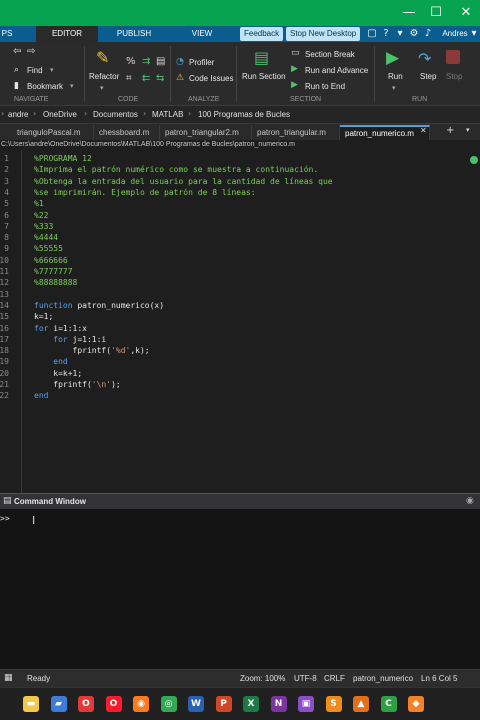 This screenshot has width=480, height=720. Describe the element at coordinates (323, 34) in the screenshot. I see `stop-desktop-button: Stop New Desktop` at that location.